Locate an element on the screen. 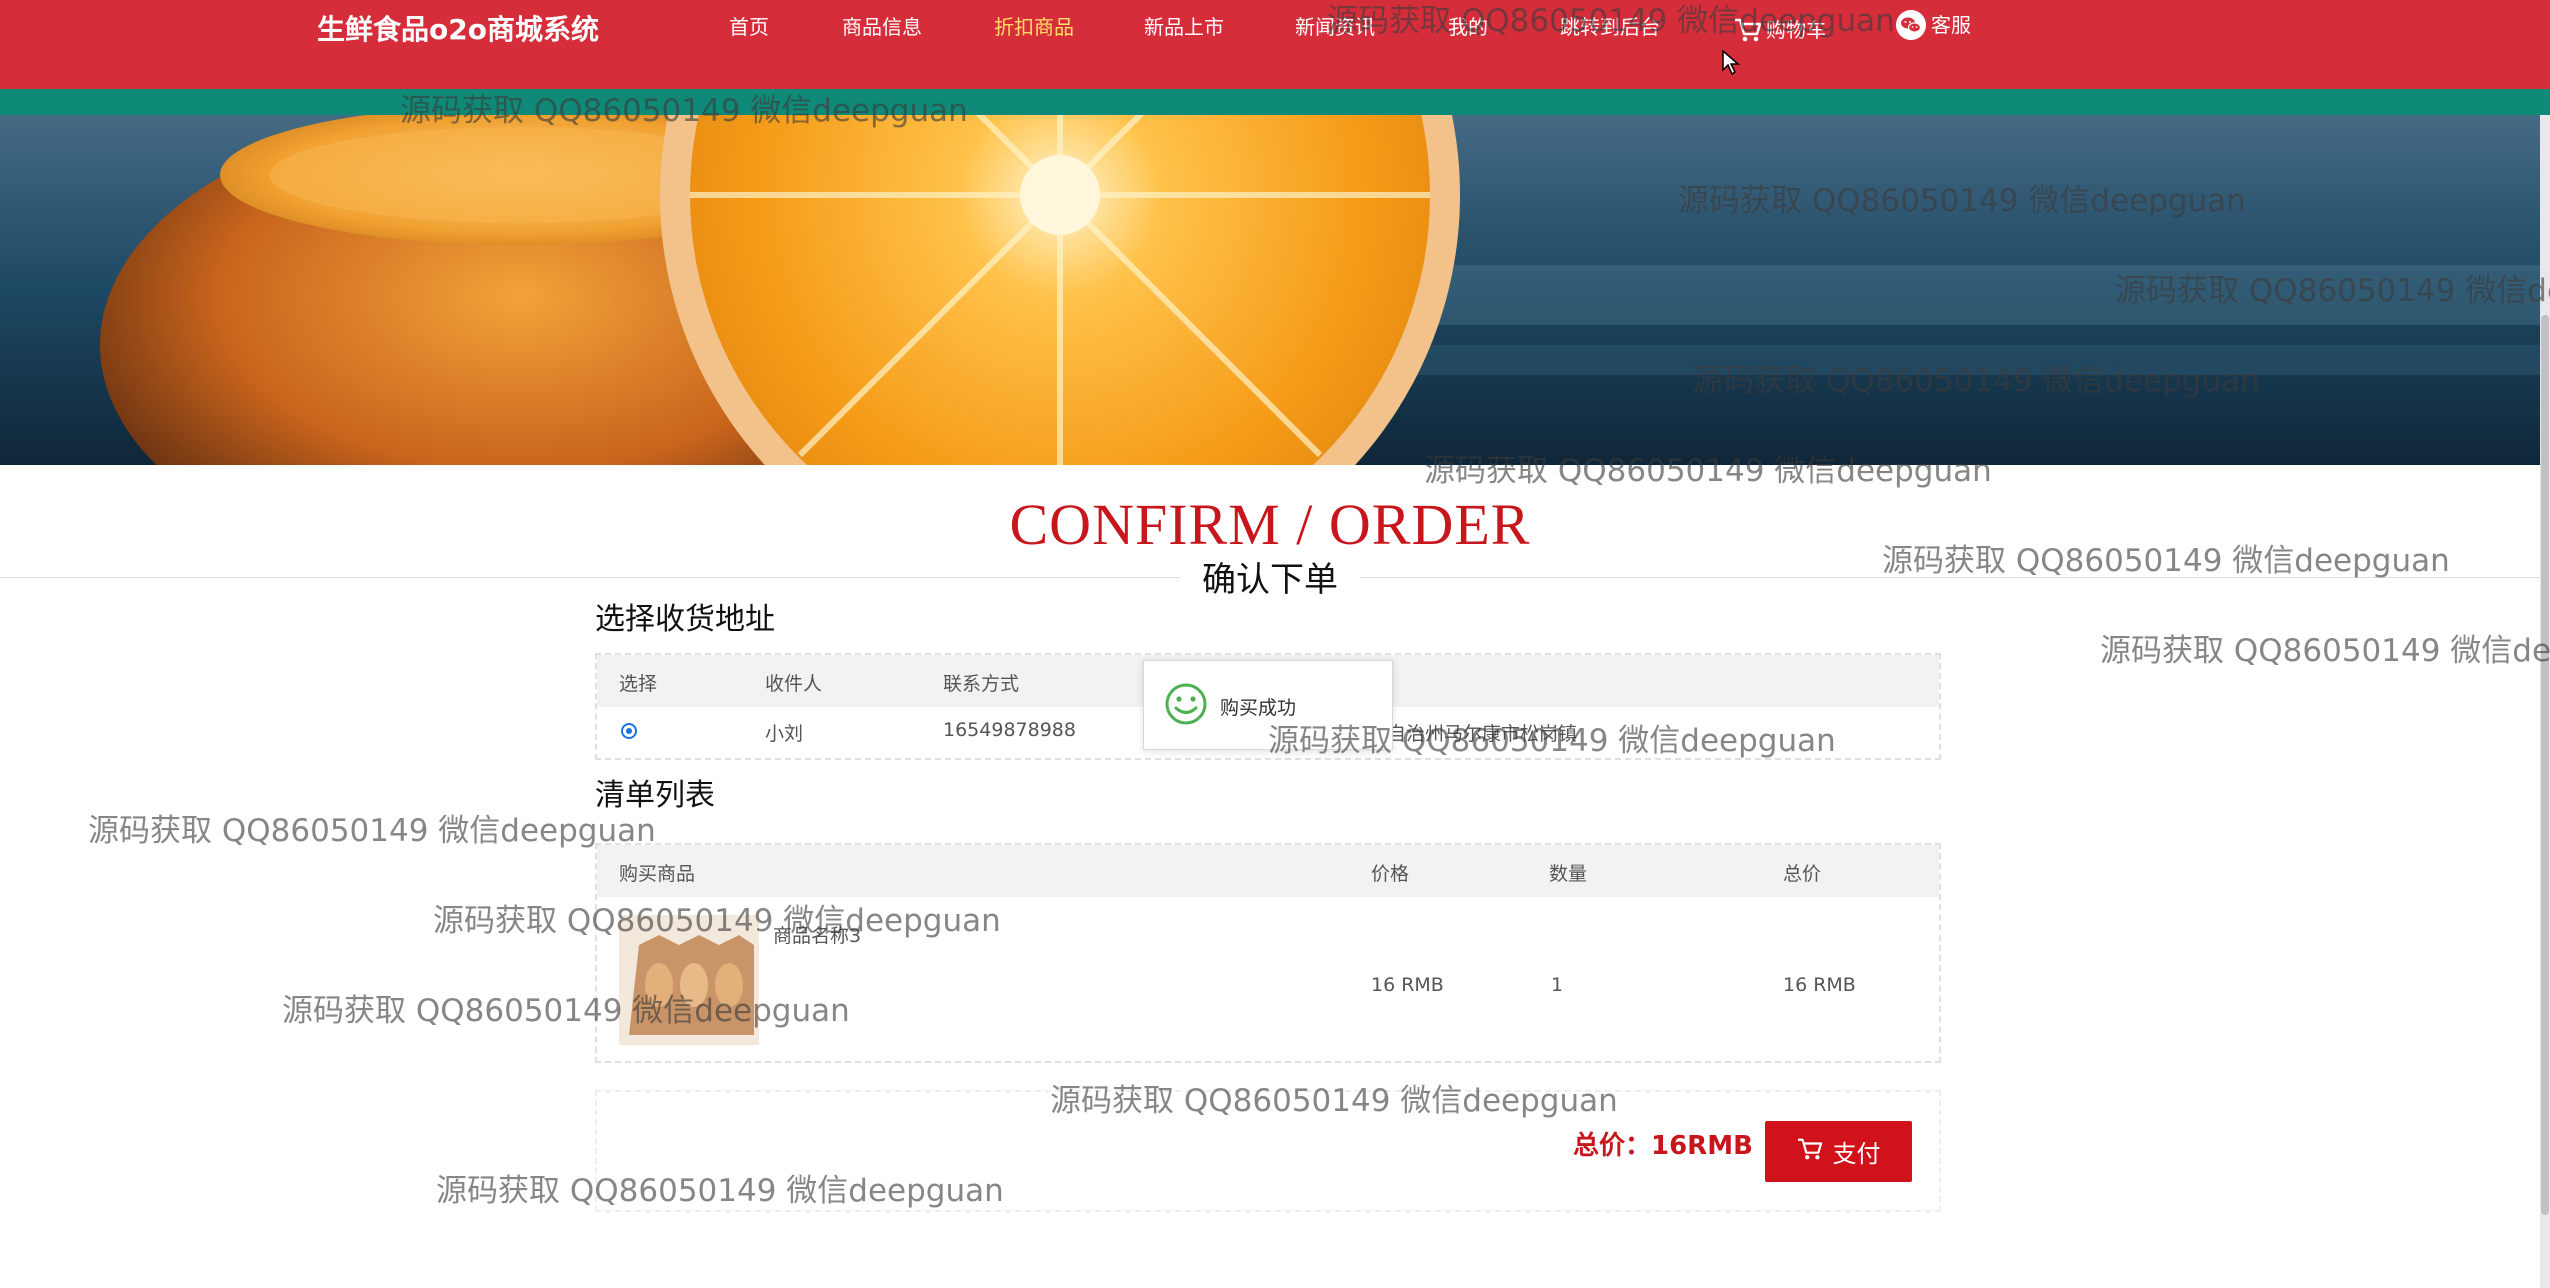 The width and height of the screenshot is (2550, 1288). nav-news: 新闻资讯 is located at coordinates (1335, 27).